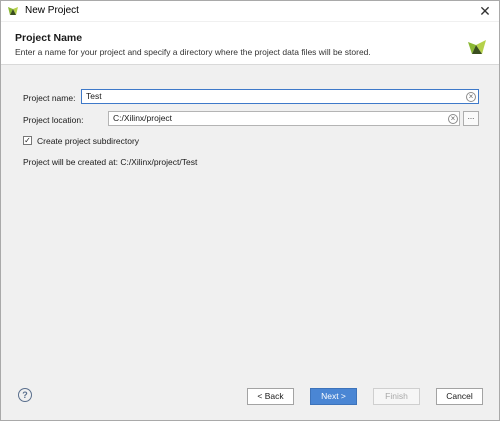 This screenshot has height=421, width=500. What do you see at coordinates (49, 38) in the screenshot?
I see `page-title: Project Name` at bounding box center [49, 38].